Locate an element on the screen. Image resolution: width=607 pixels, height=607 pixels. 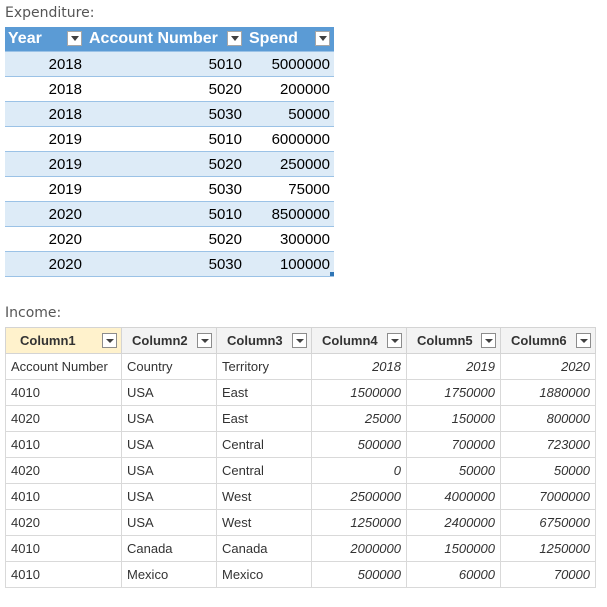
header-column6: Column6 is located at coordinates (548, 340).